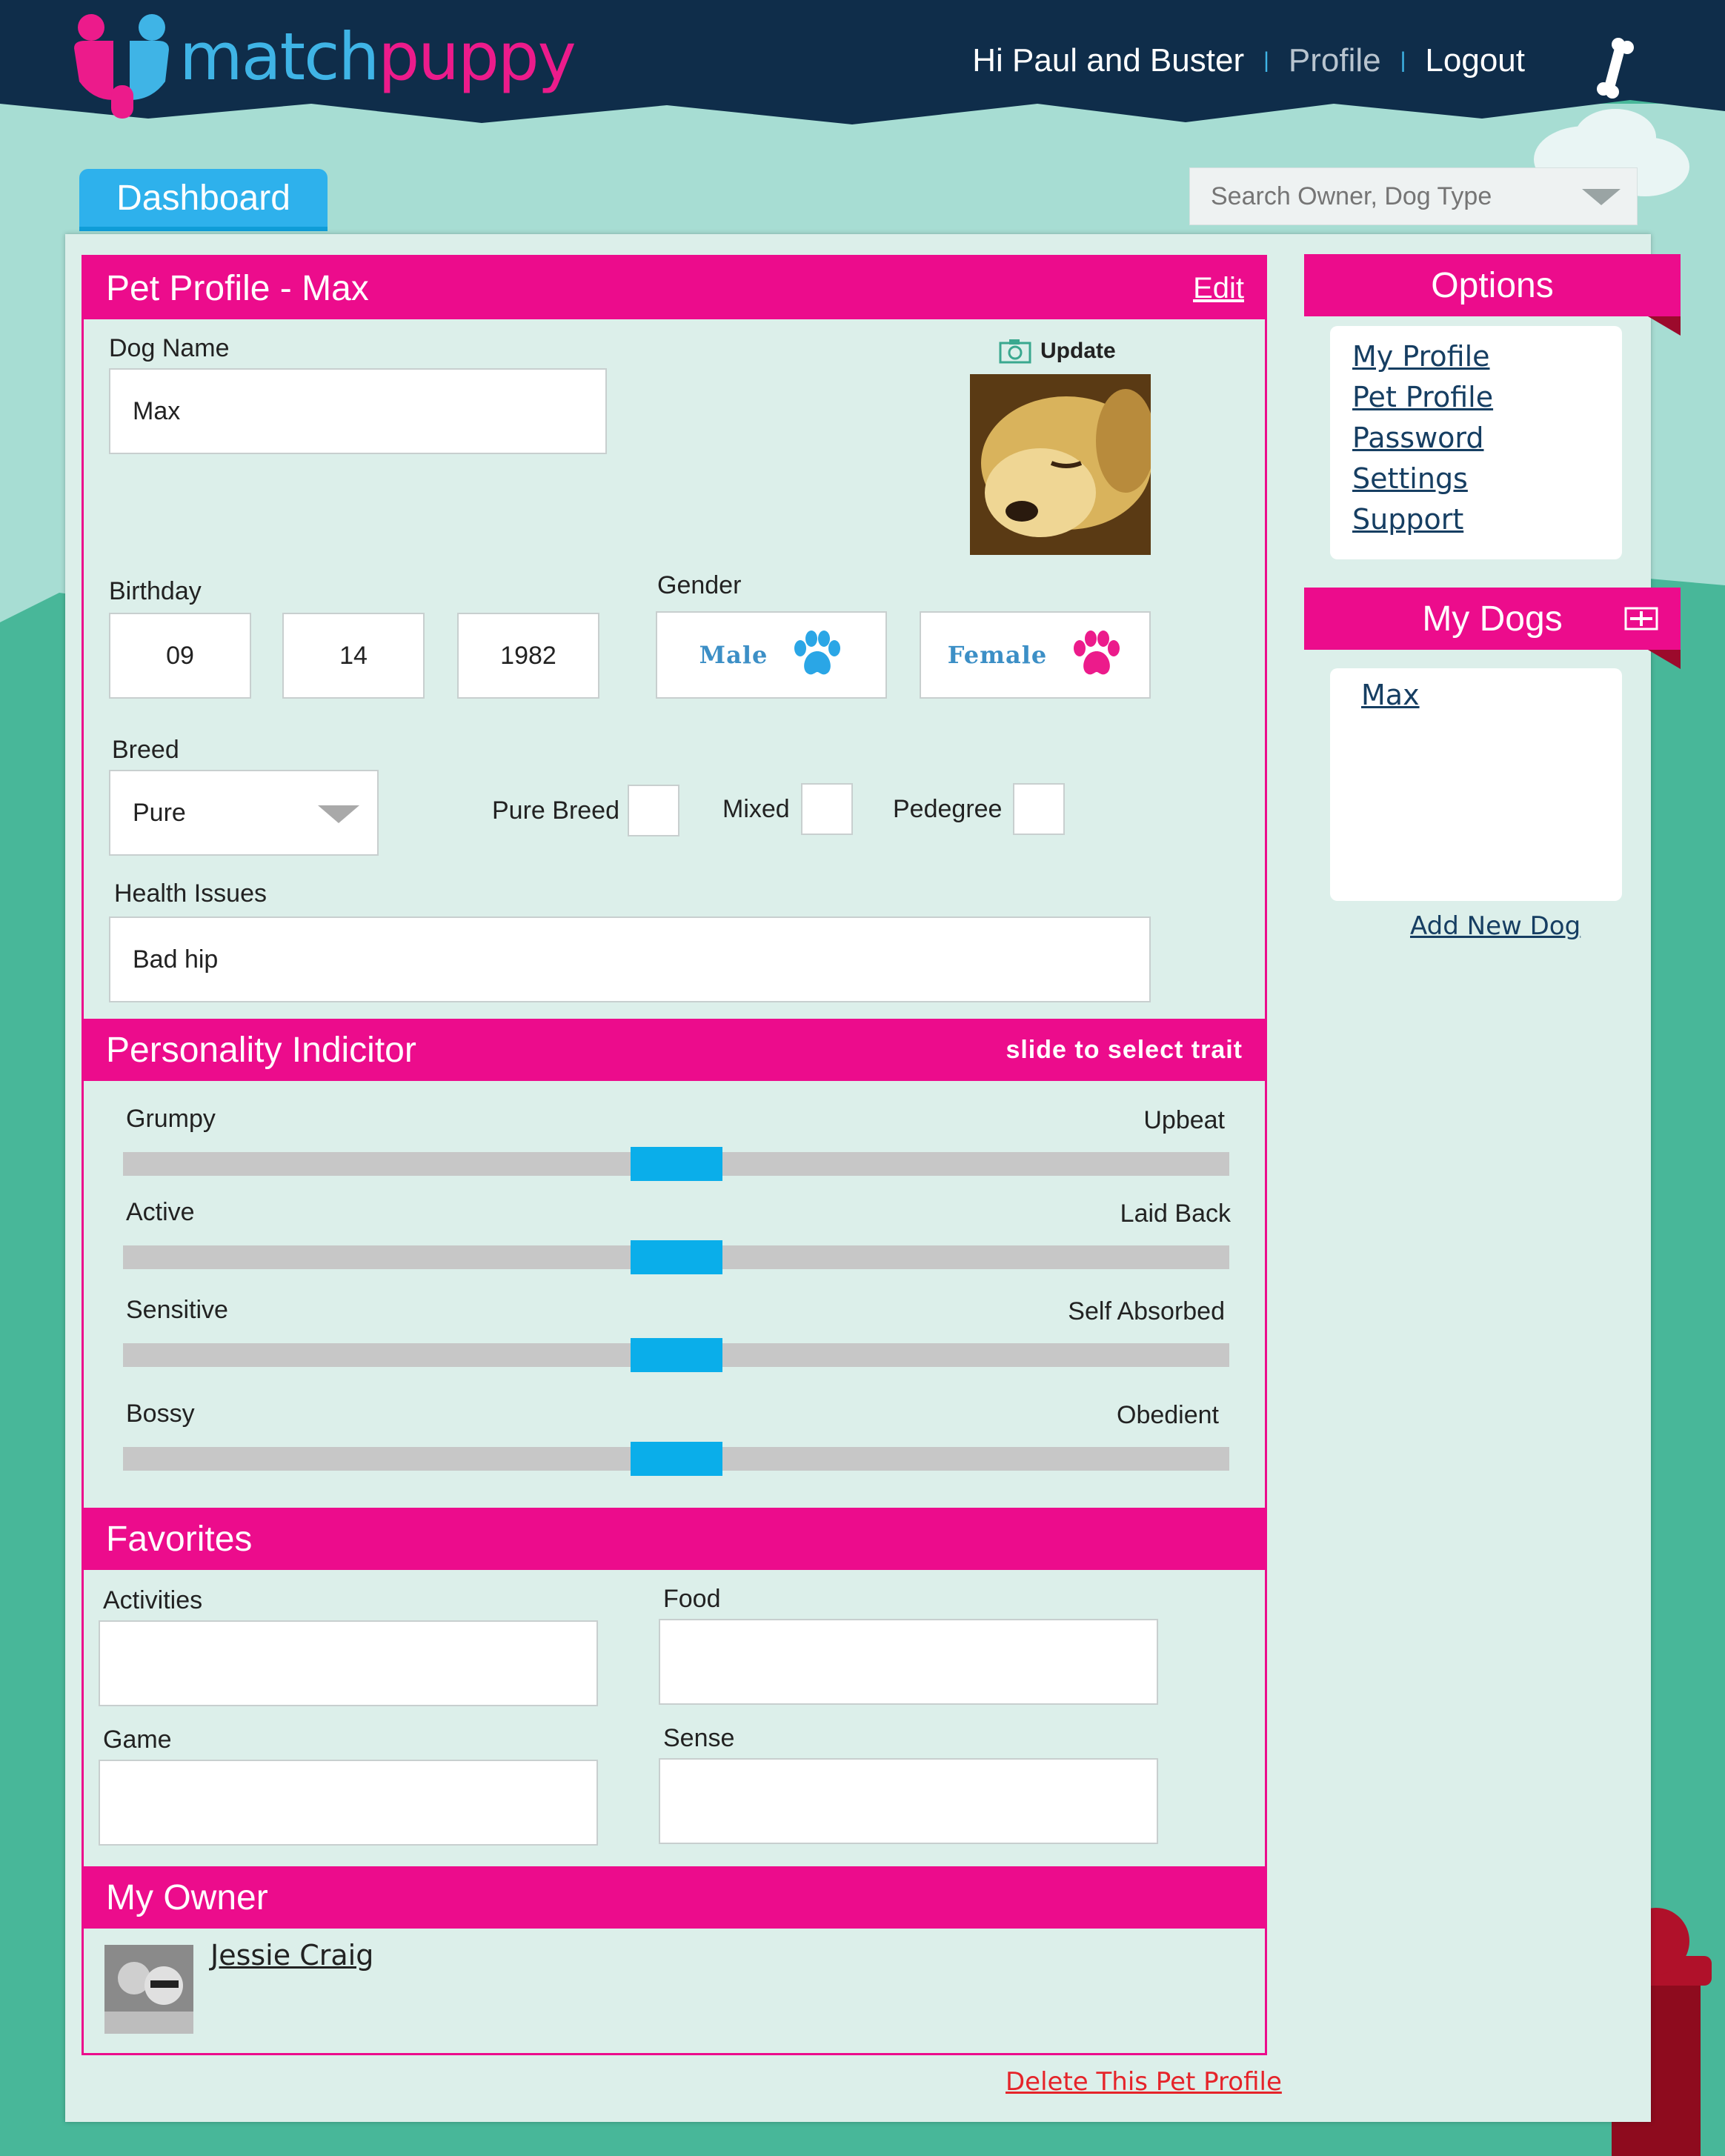  Describe the element at coordinates (378, 57) in the screenshot. I see `logo-text: matchpuppy` at that location.